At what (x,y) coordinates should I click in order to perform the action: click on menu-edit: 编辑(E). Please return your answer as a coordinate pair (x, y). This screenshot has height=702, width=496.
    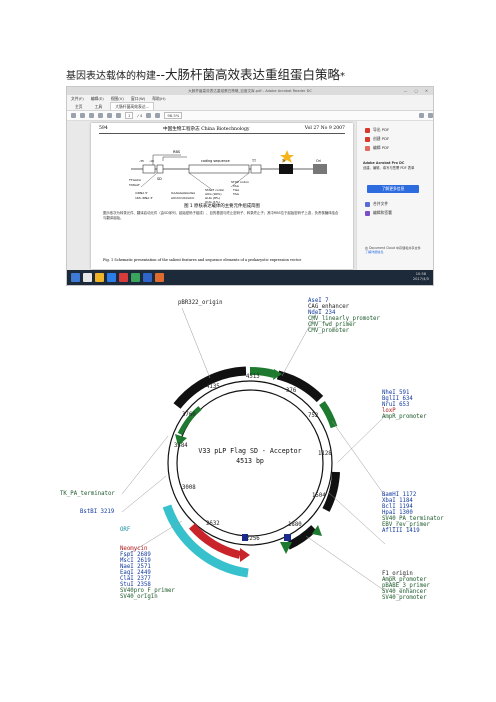
    Looking at the image, I should click on (97, 98).